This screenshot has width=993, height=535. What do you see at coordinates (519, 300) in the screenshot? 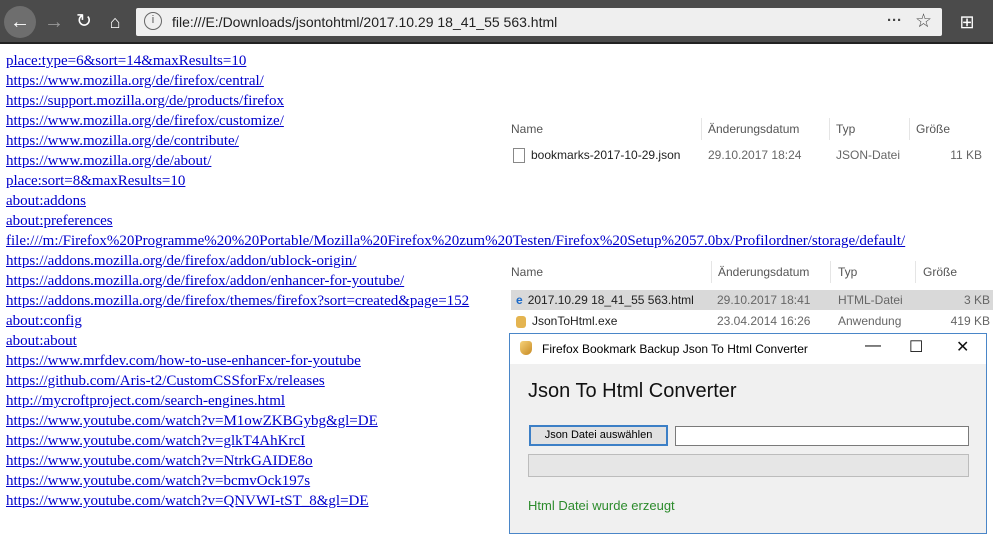
I see `html-file-icon: e` at bounding box center [519, 300].